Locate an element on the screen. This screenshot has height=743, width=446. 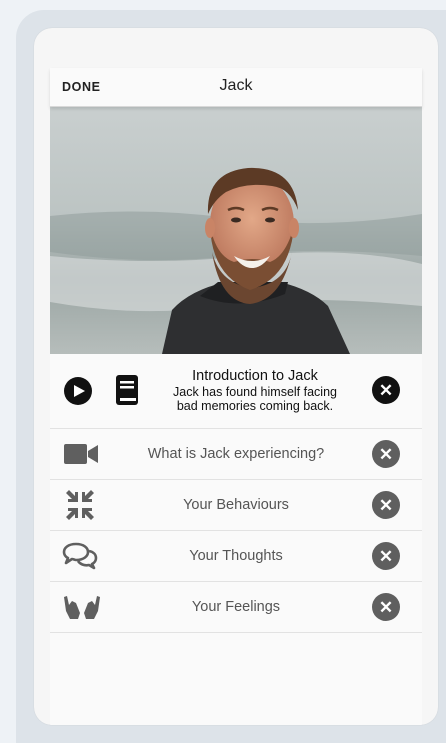
list-item-feelings: Your Feelings ✕ is located at coordinates (236, 607).